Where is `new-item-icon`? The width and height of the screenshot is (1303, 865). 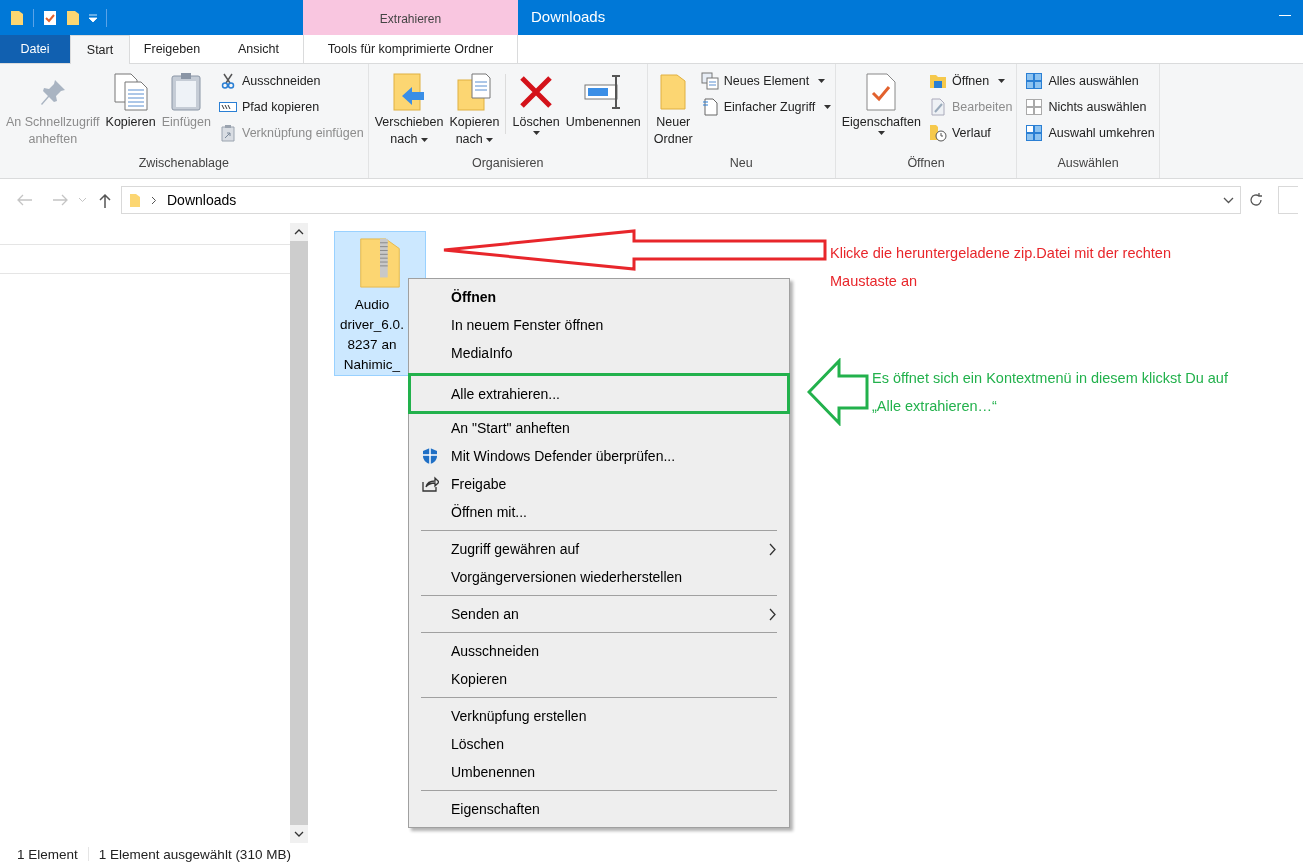
new-item-icon is located at coordinates (709, 81).